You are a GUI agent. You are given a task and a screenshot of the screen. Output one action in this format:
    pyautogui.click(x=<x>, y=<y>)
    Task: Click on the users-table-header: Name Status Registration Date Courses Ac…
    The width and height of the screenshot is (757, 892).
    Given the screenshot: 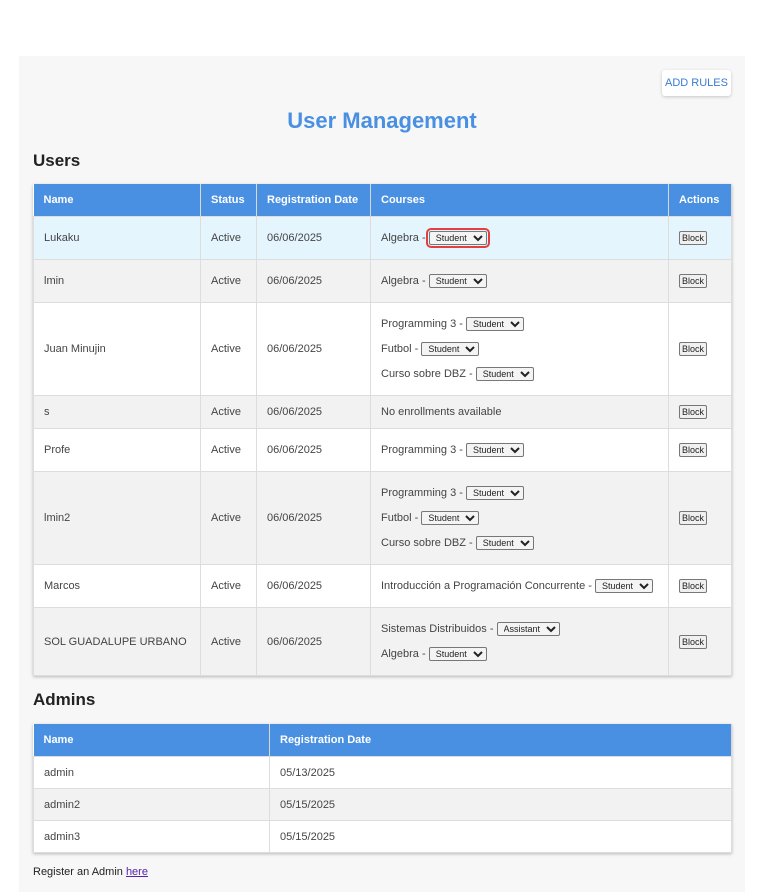 What is the action you would take?
    pyautogui.click(x=382, y=200)
    